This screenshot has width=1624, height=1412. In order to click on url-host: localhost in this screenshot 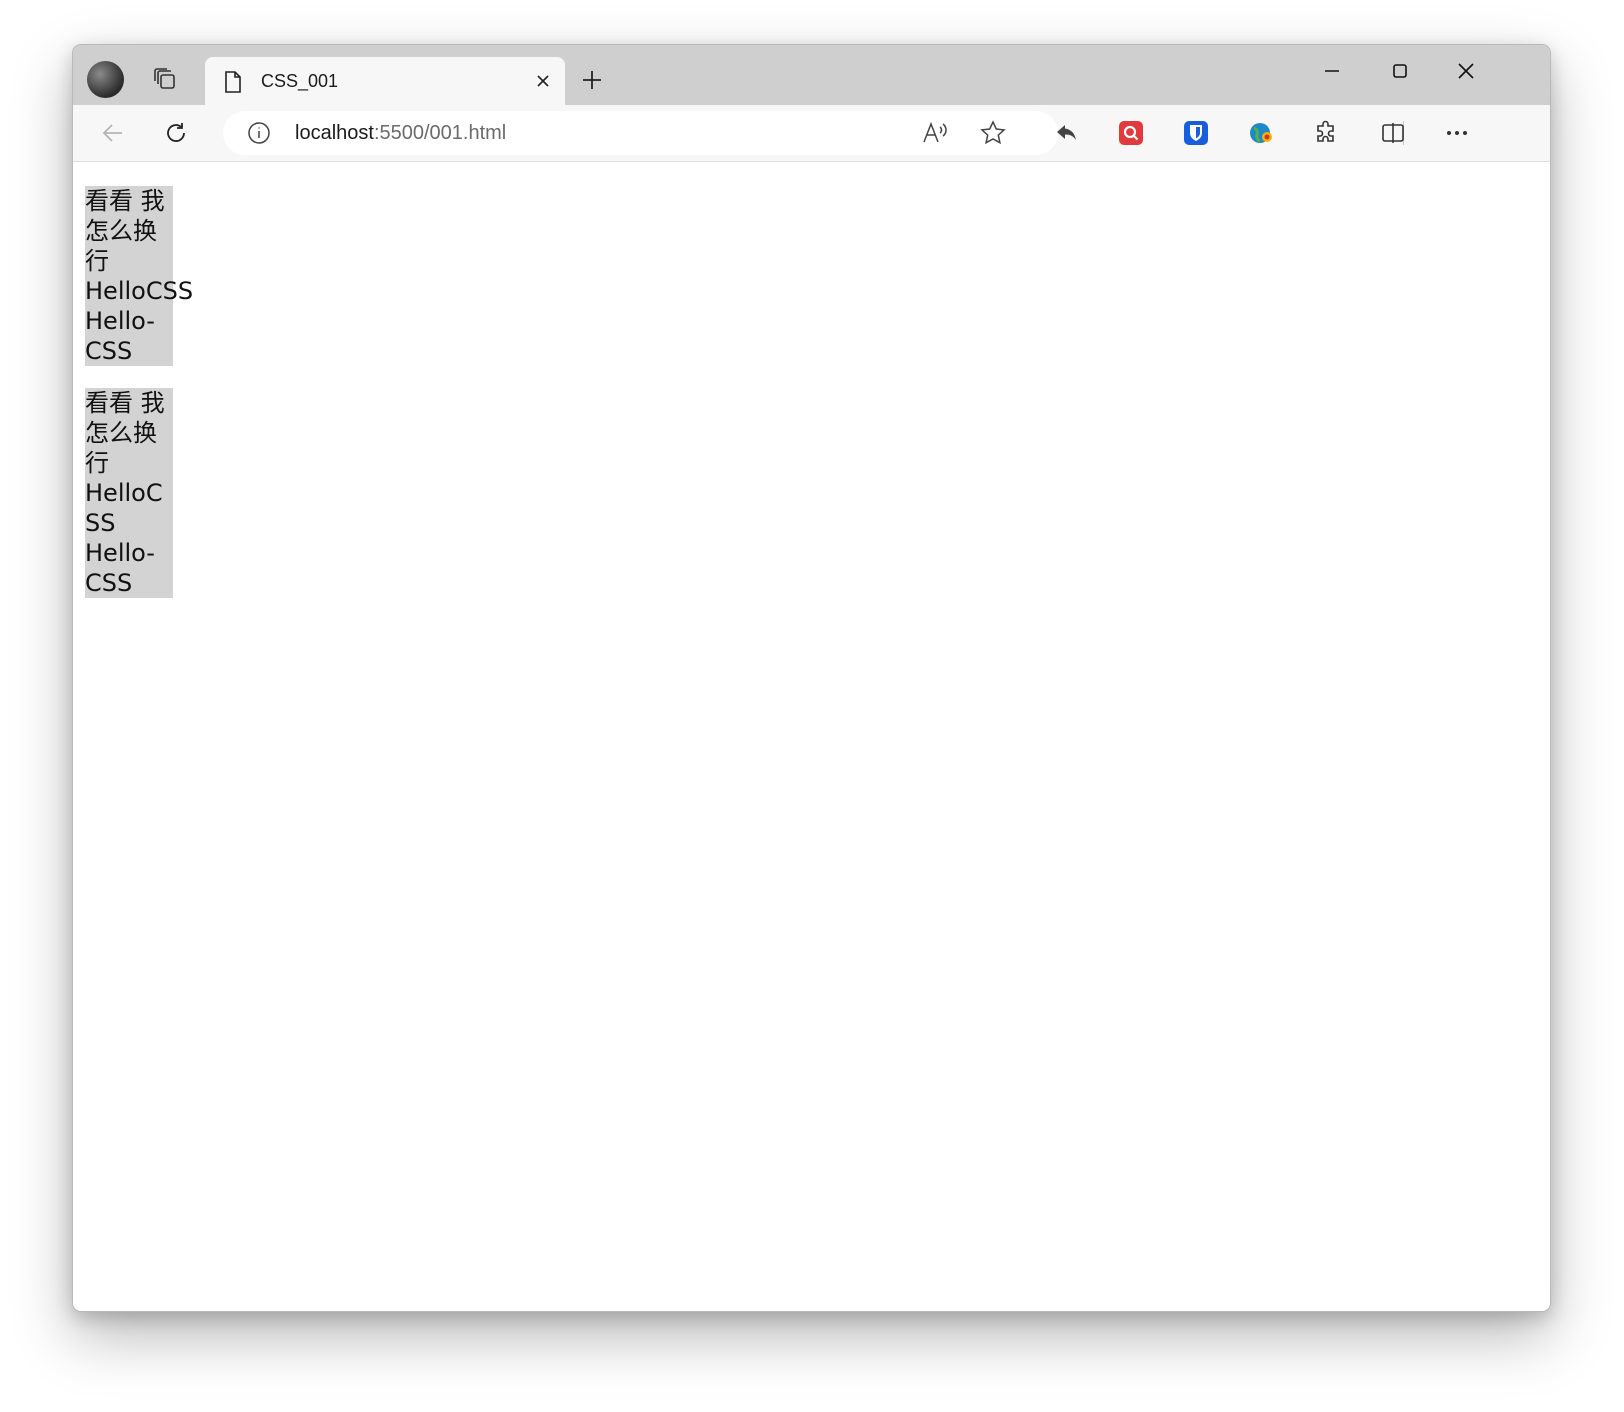, I will do `click(334, 133)`.